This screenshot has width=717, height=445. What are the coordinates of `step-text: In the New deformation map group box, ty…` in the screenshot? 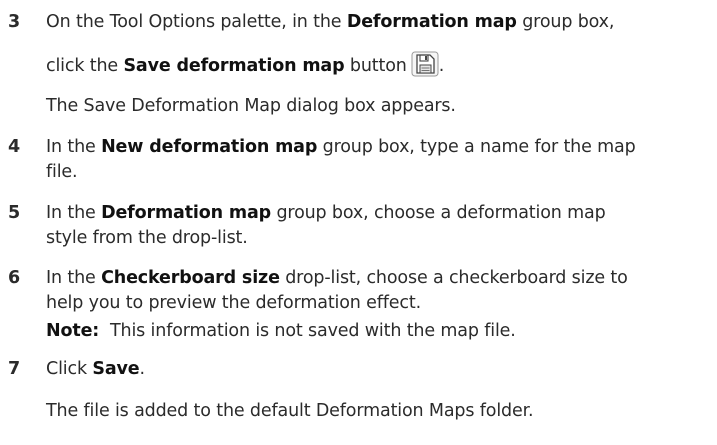 It's located at (341, 147).